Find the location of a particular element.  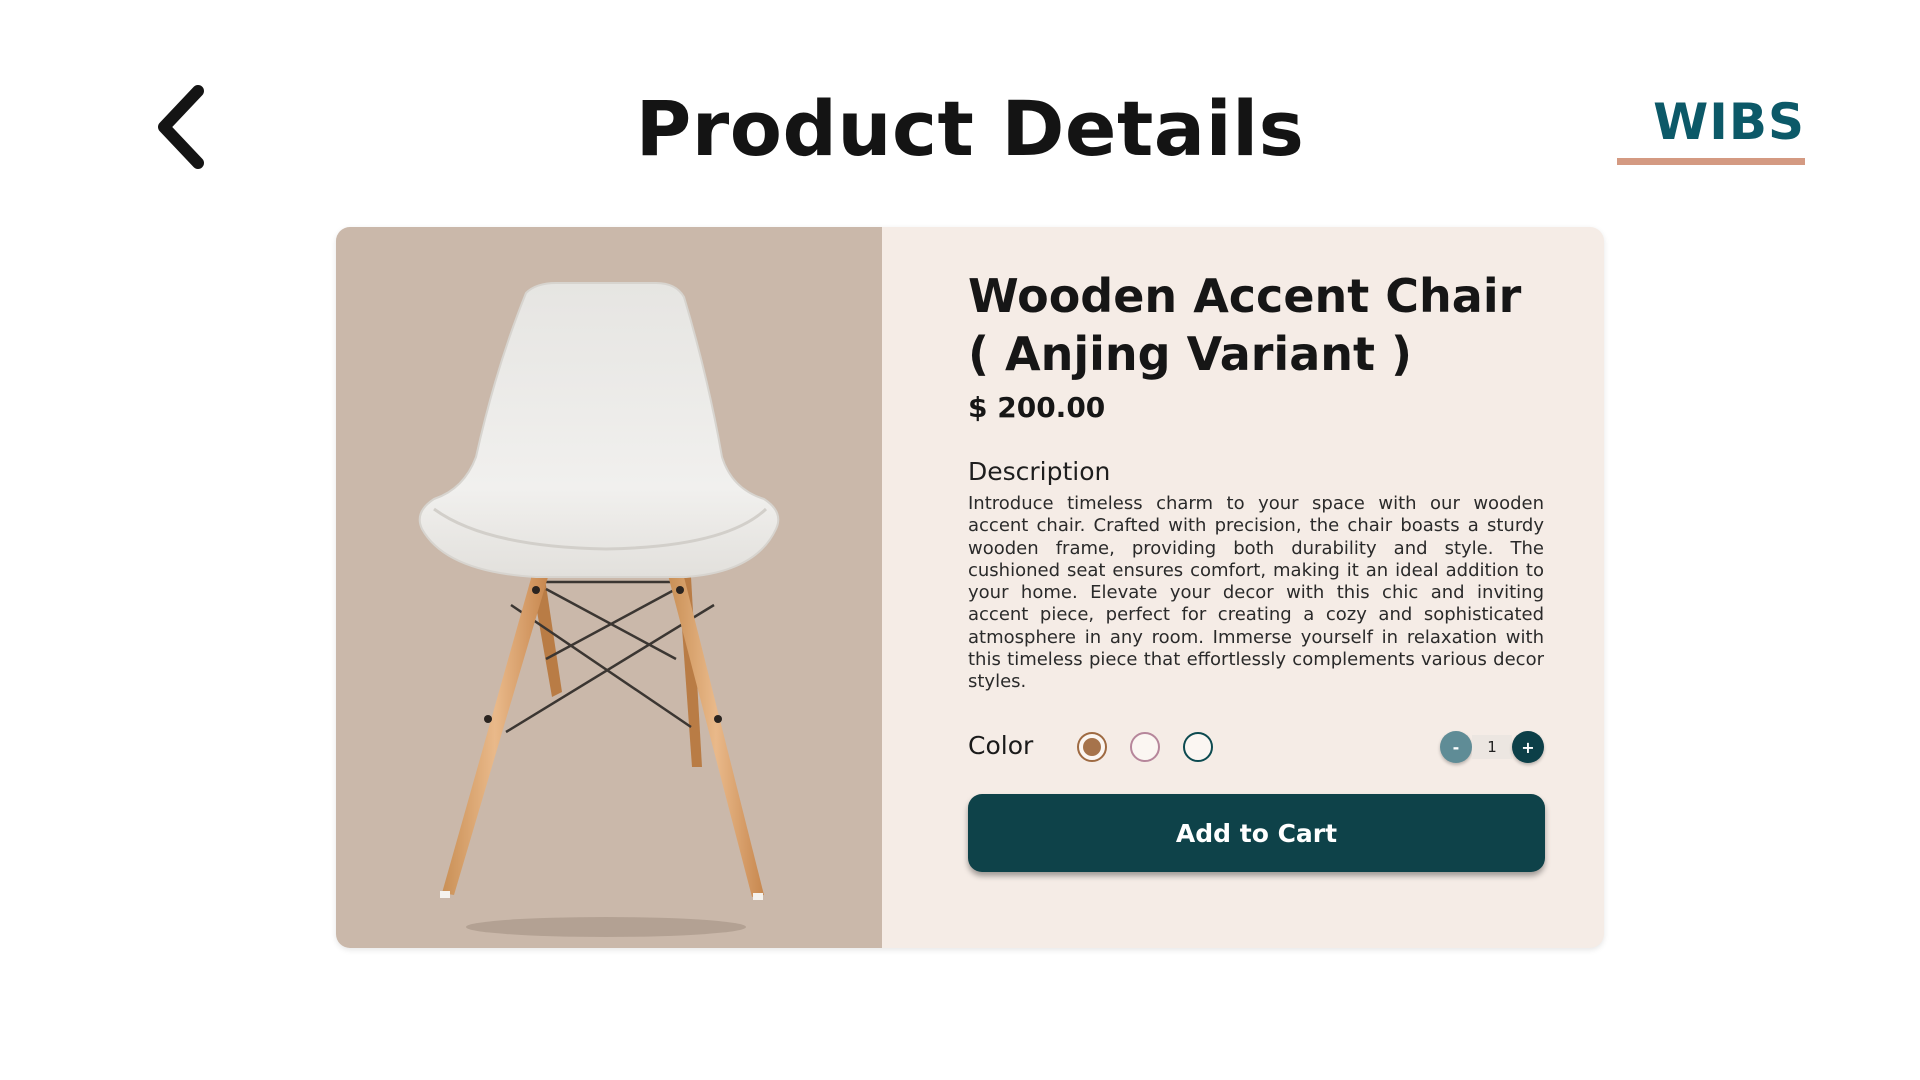

chair-image is located at coordinates (599, 609).